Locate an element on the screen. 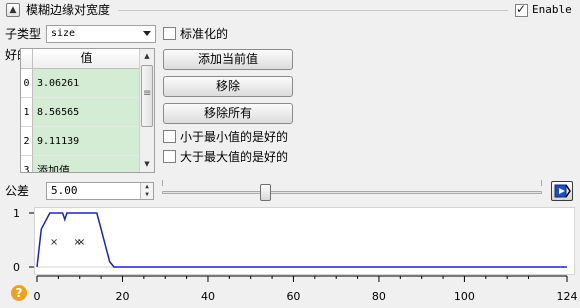 The height and width of the screenshot is (308, 580). tolerance-spinbox: 5.00 ▲ ▼ is located at coordinates (100, 191).